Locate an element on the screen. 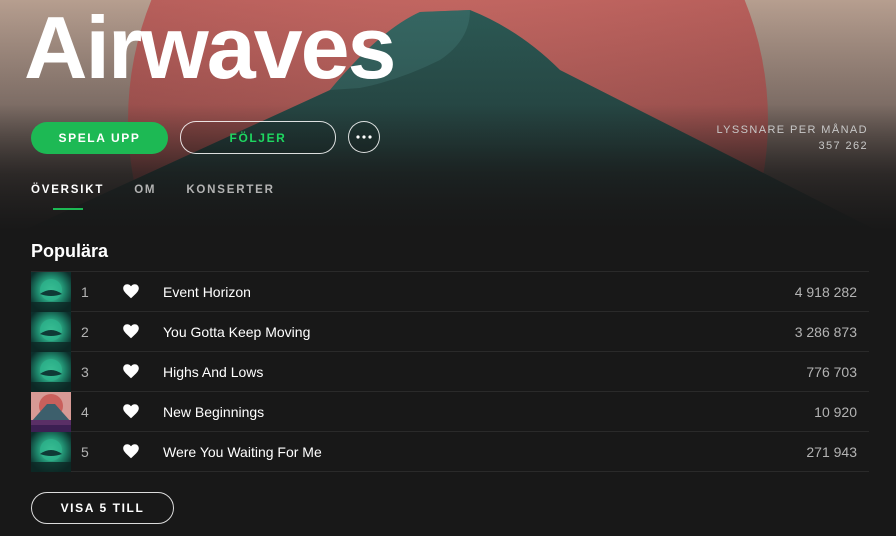 This screenshot has width=896, height=536. track-number: 5 is located at coordinates (85, 451).